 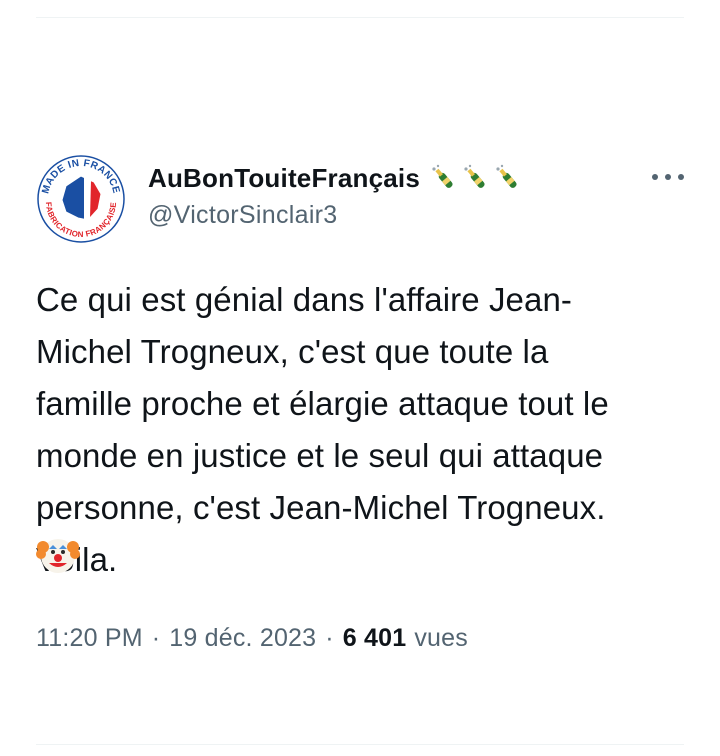 What do you see at coordinates (89, 638) in the screenshot?
I see `tweet-time: 11:20 PM` at bounding box center [89, 638].